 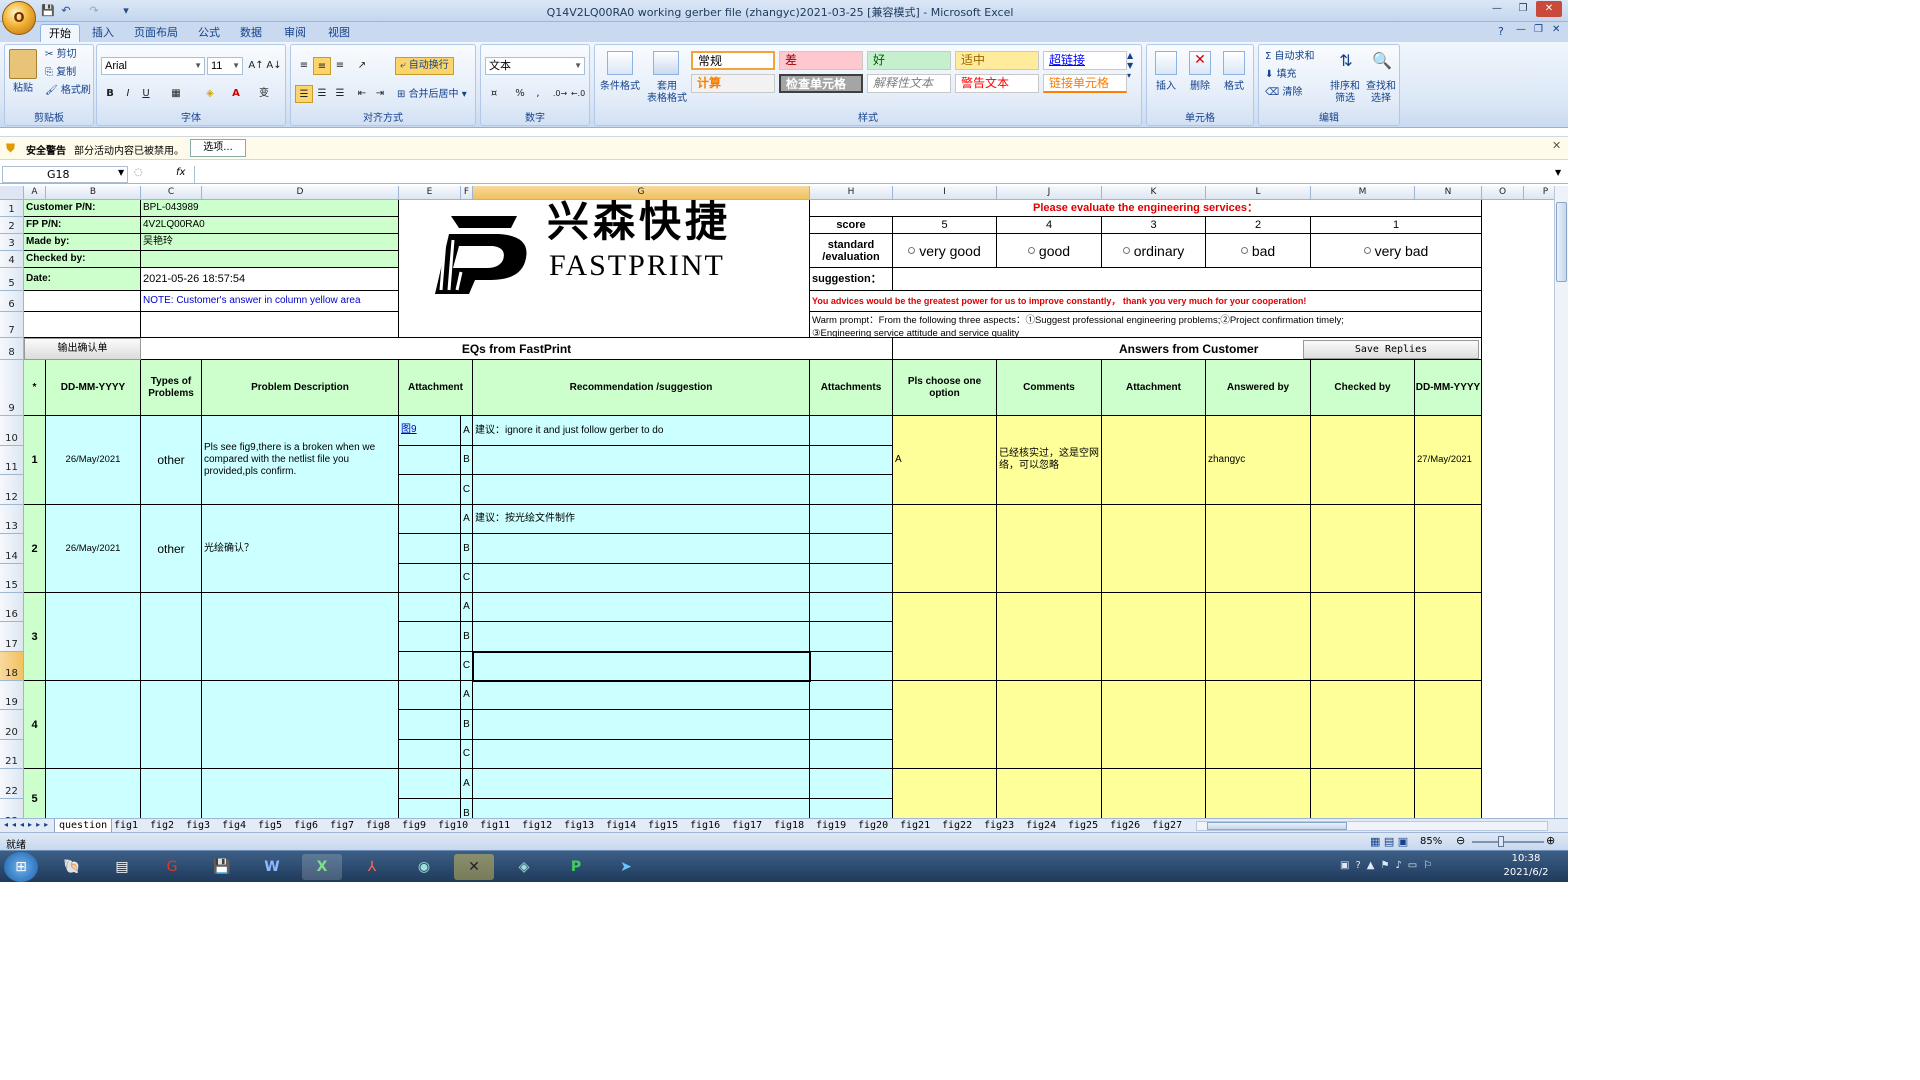 I want to click on row-header-22: 22, so click(x=12, y=784).